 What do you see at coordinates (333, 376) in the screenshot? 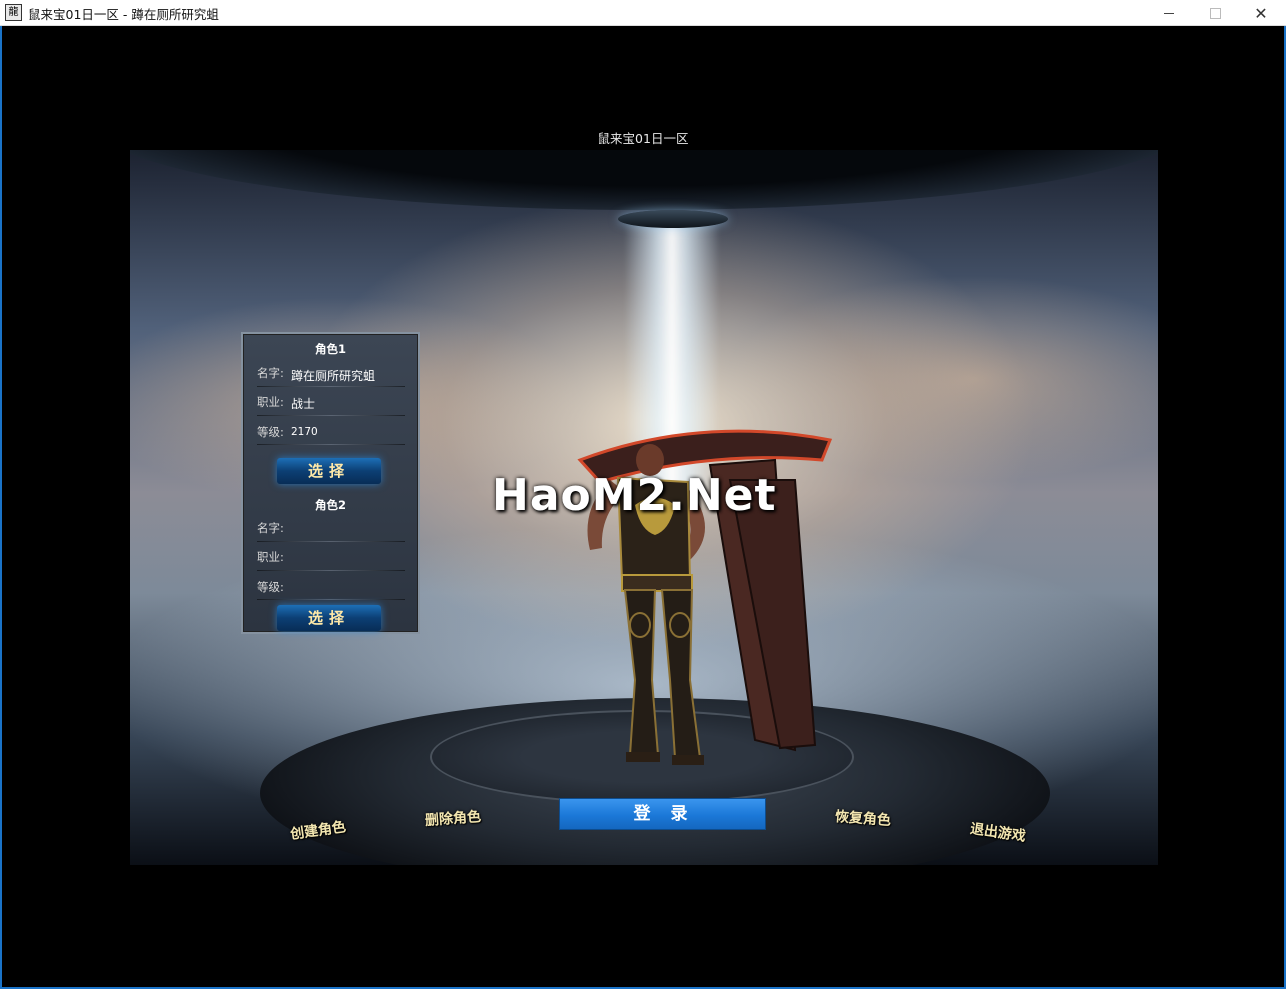
I see `slot1-name-value: 蹲在厕所研究蛆` at bounding box center [333, 376].